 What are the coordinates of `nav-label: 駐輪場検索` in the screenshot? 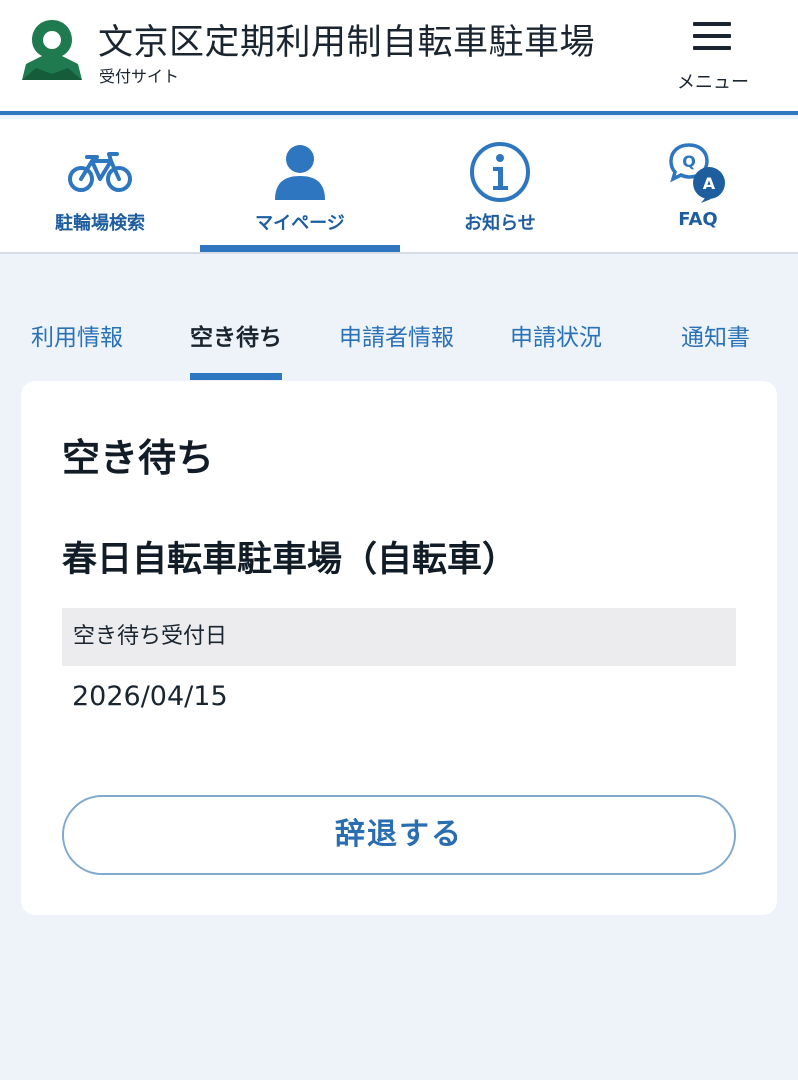 It's located at (100, 223).